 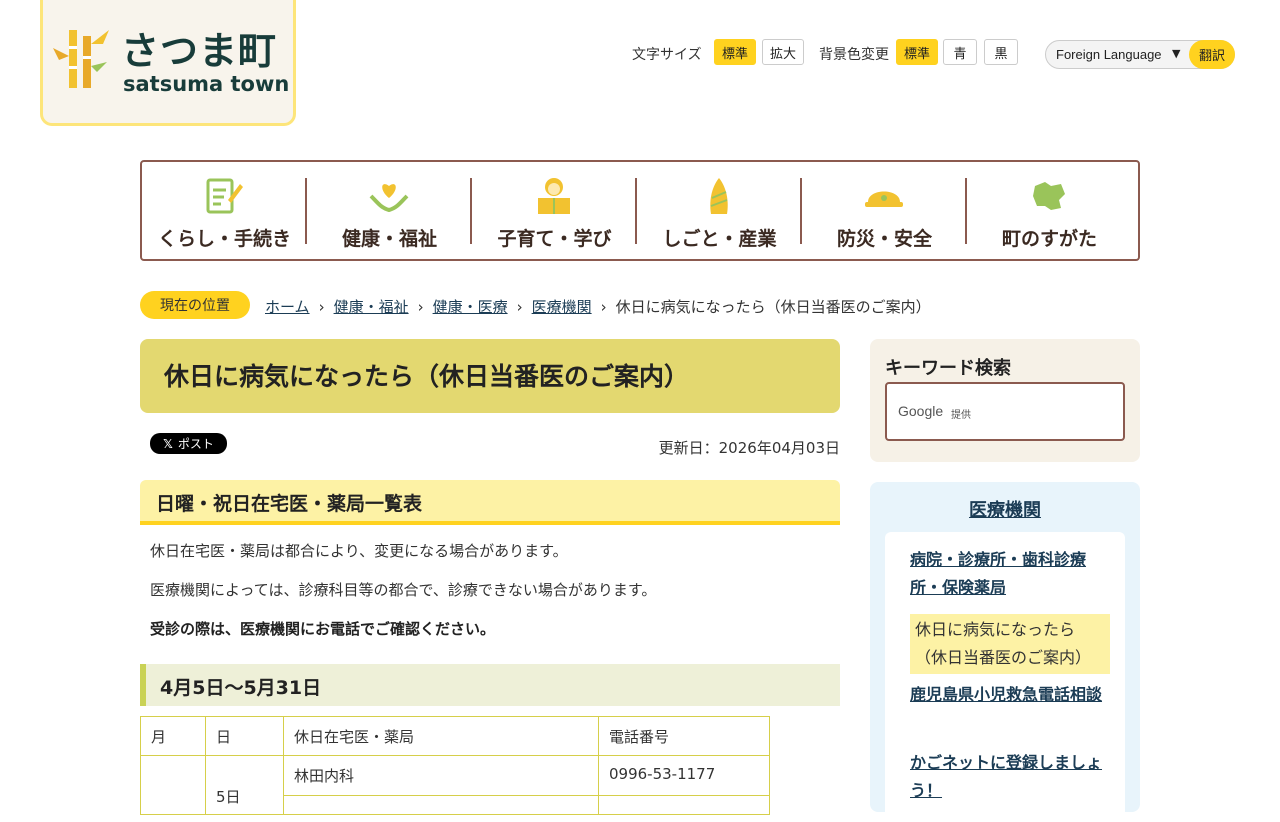 What do you see at coordinates (470, 307) in the screenshot?
I see `breadcrumb-link-medical: 健康・医療` at bounding box center [470, 307].